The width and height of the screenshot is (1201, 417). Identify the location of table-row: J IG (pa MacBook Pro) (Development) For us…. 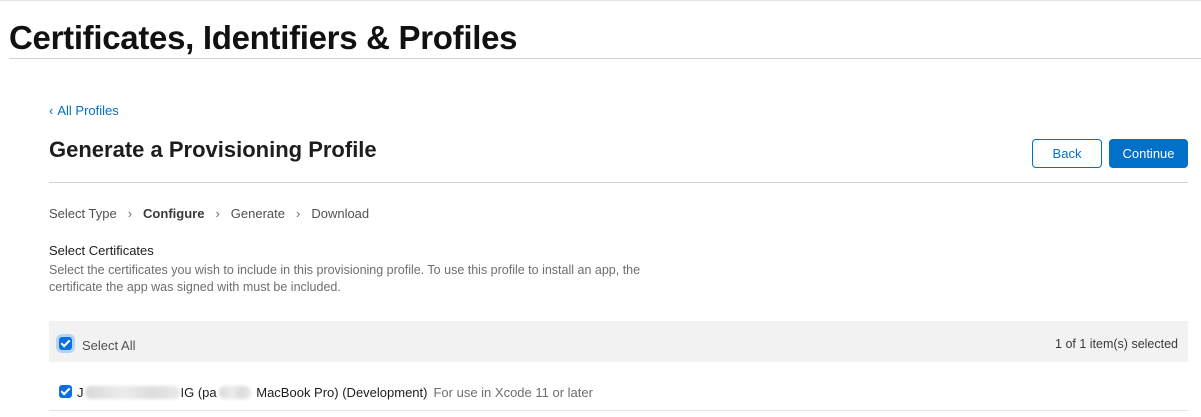
(618, 392).